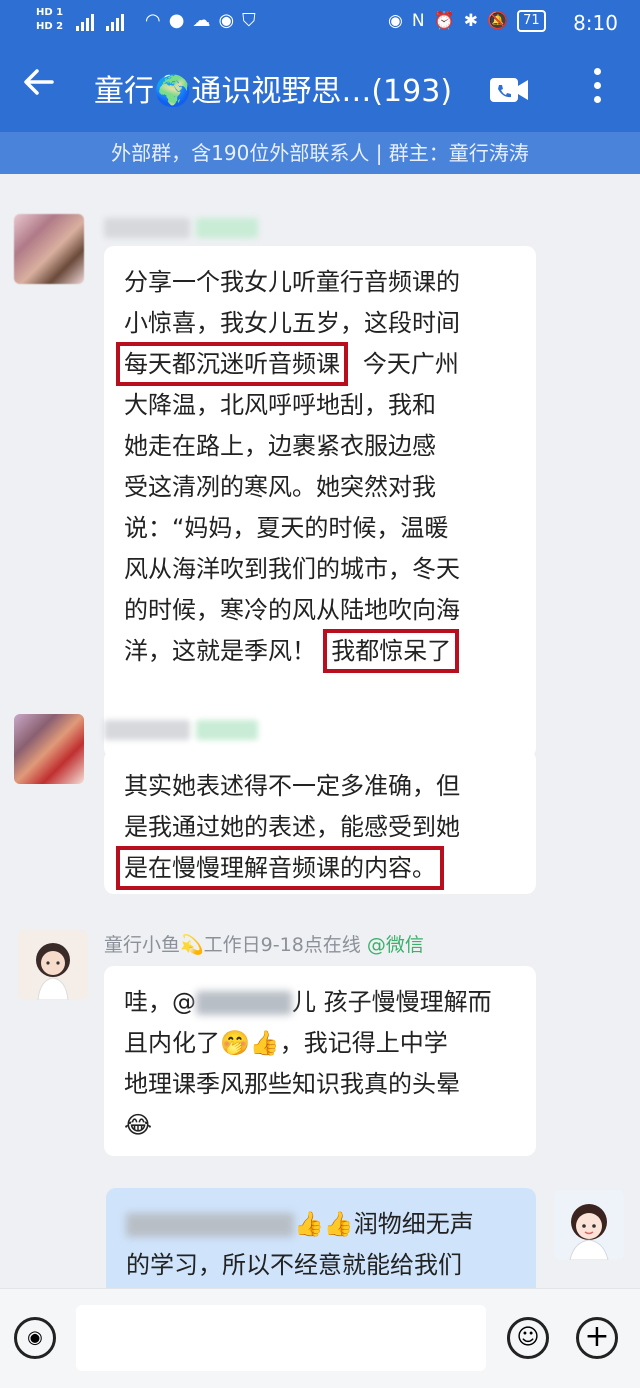 The width and height of the screenshot is (640, 1388). I want to click on battery-icon: 71, so click(531, 21).